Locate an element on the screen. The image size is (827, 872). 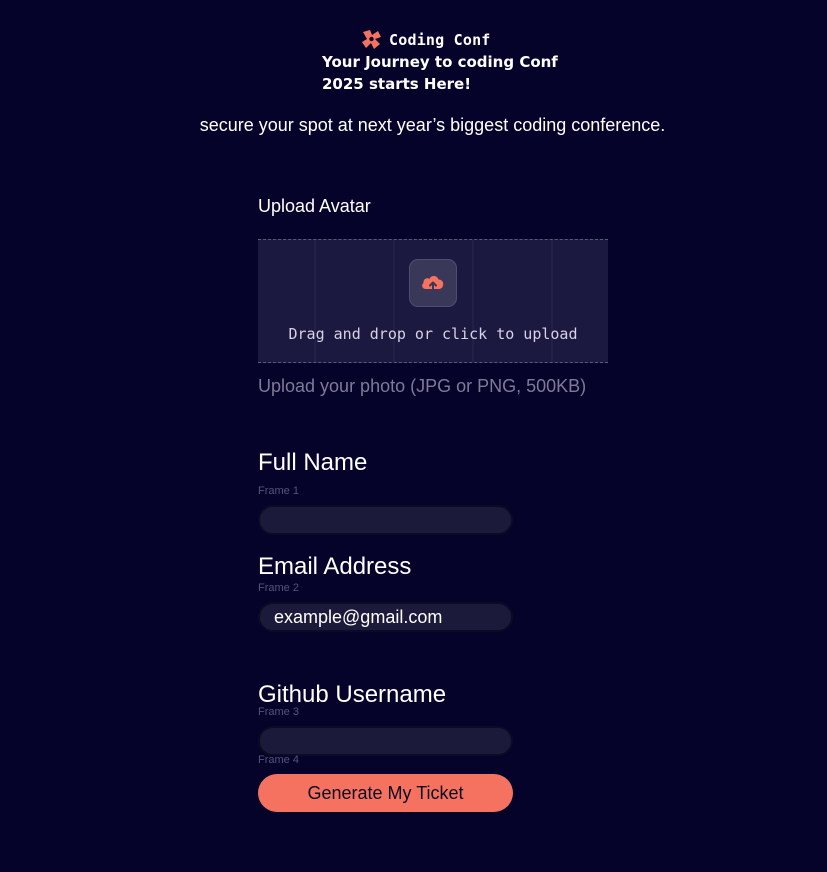
full-name-input is located at coordinates (385, 520).